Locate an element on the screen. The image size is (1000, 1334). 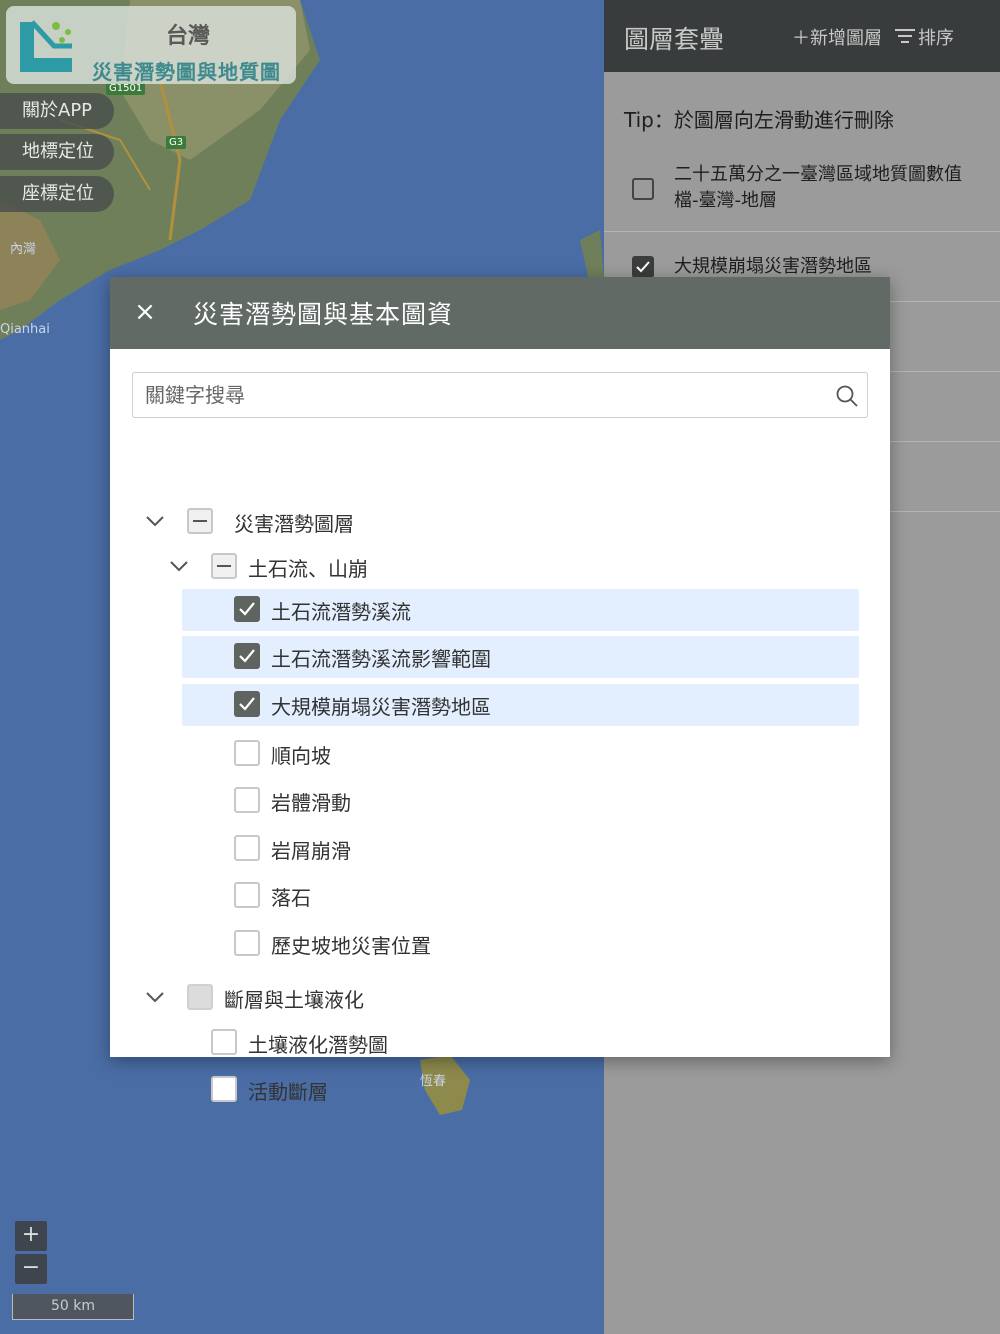
road-badge: G3 is located at coordinates (176, 142).